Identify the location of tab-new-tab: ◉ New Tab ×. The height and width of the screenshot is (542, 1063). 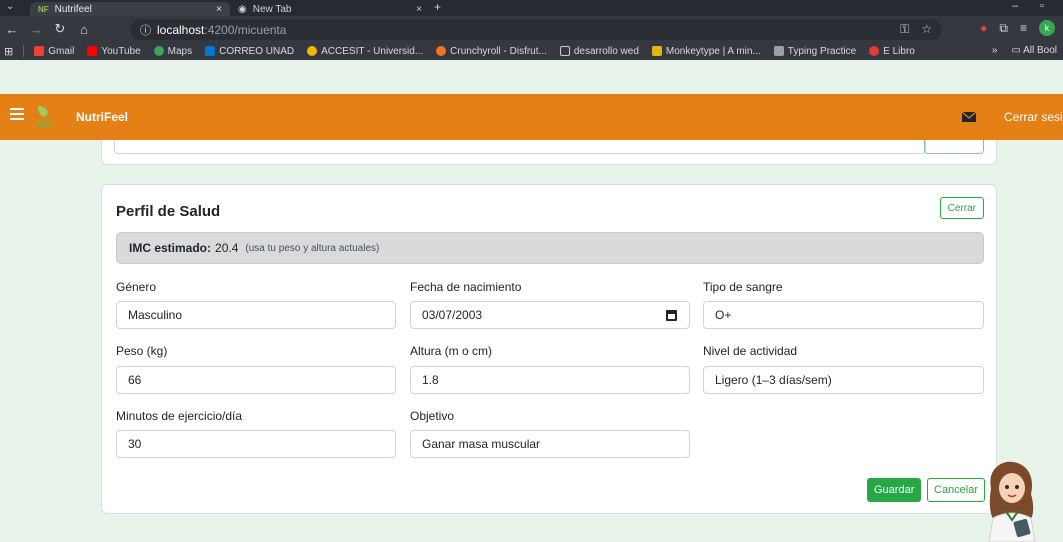
(330, 9).